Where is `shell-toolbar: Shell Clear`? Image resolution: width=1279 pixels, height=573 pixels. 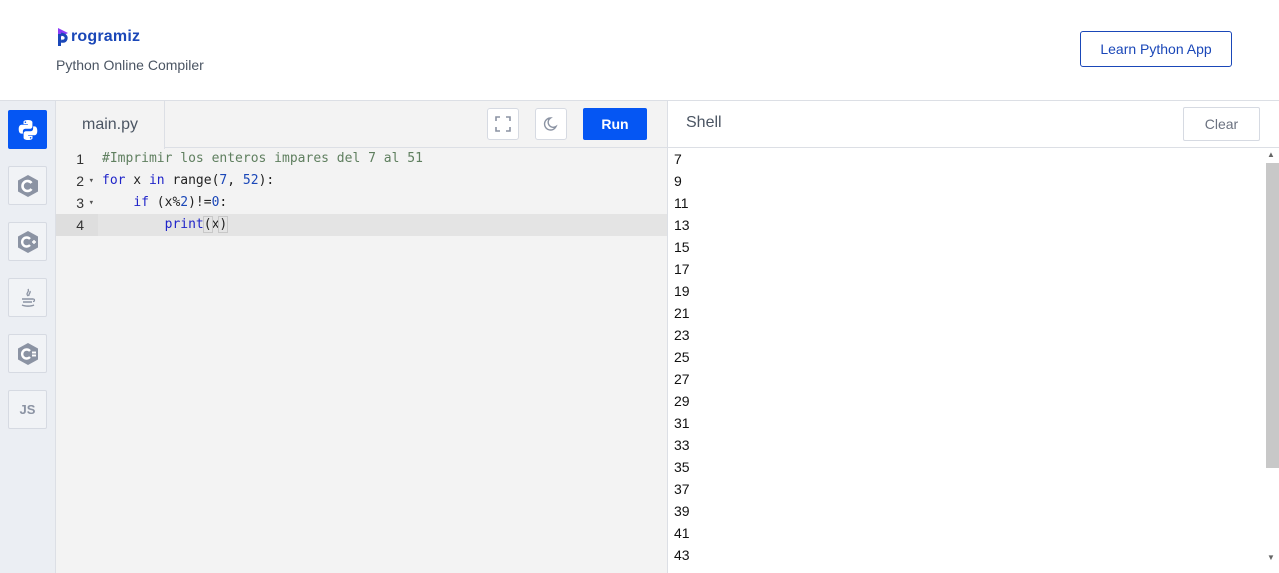 shell-toolbar: Shell Clear is located at coordinates (973, 124).